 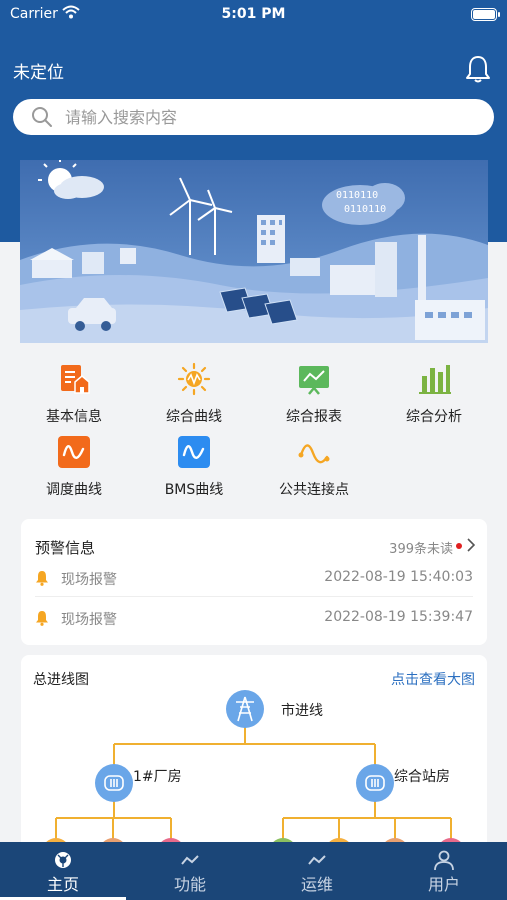 What do you see at coordinates (314, 490) in the screenshot?
I see `function-label: 公共连接点` at bounding box center [314, 490].